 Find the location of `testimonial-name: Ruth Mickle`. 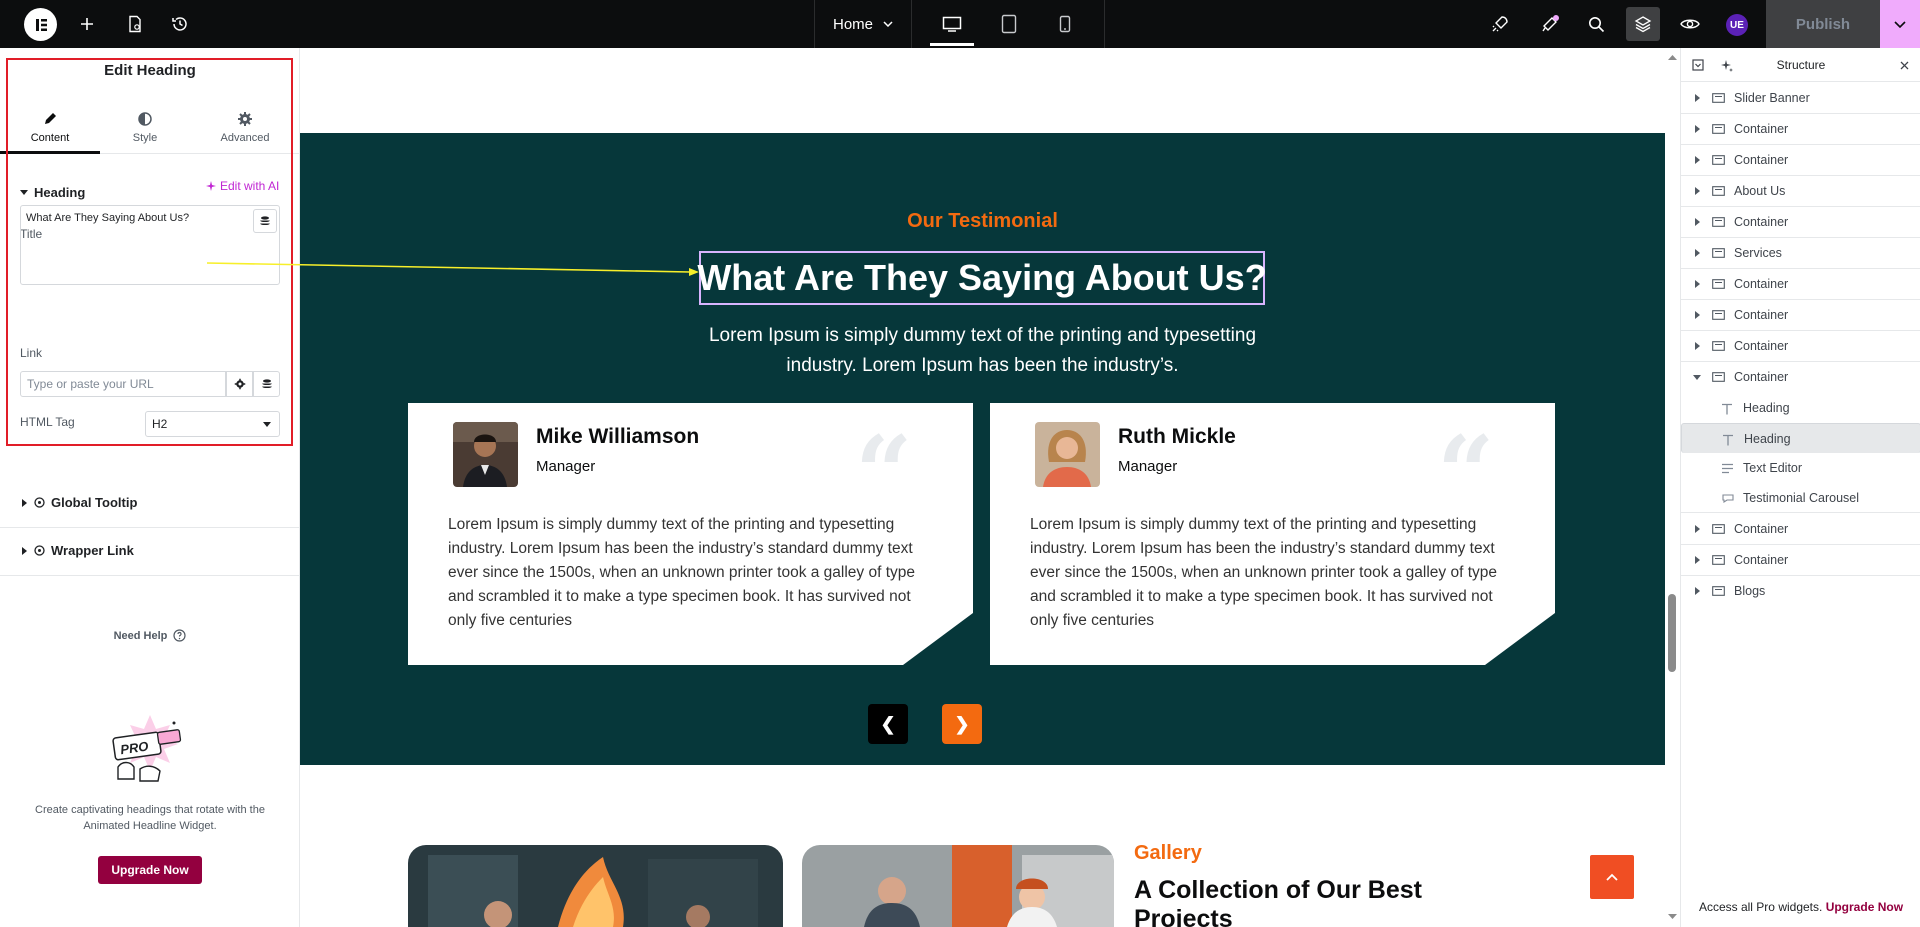

testimonial-name: Ruth Mickle is located at coordinates (1177, 436).